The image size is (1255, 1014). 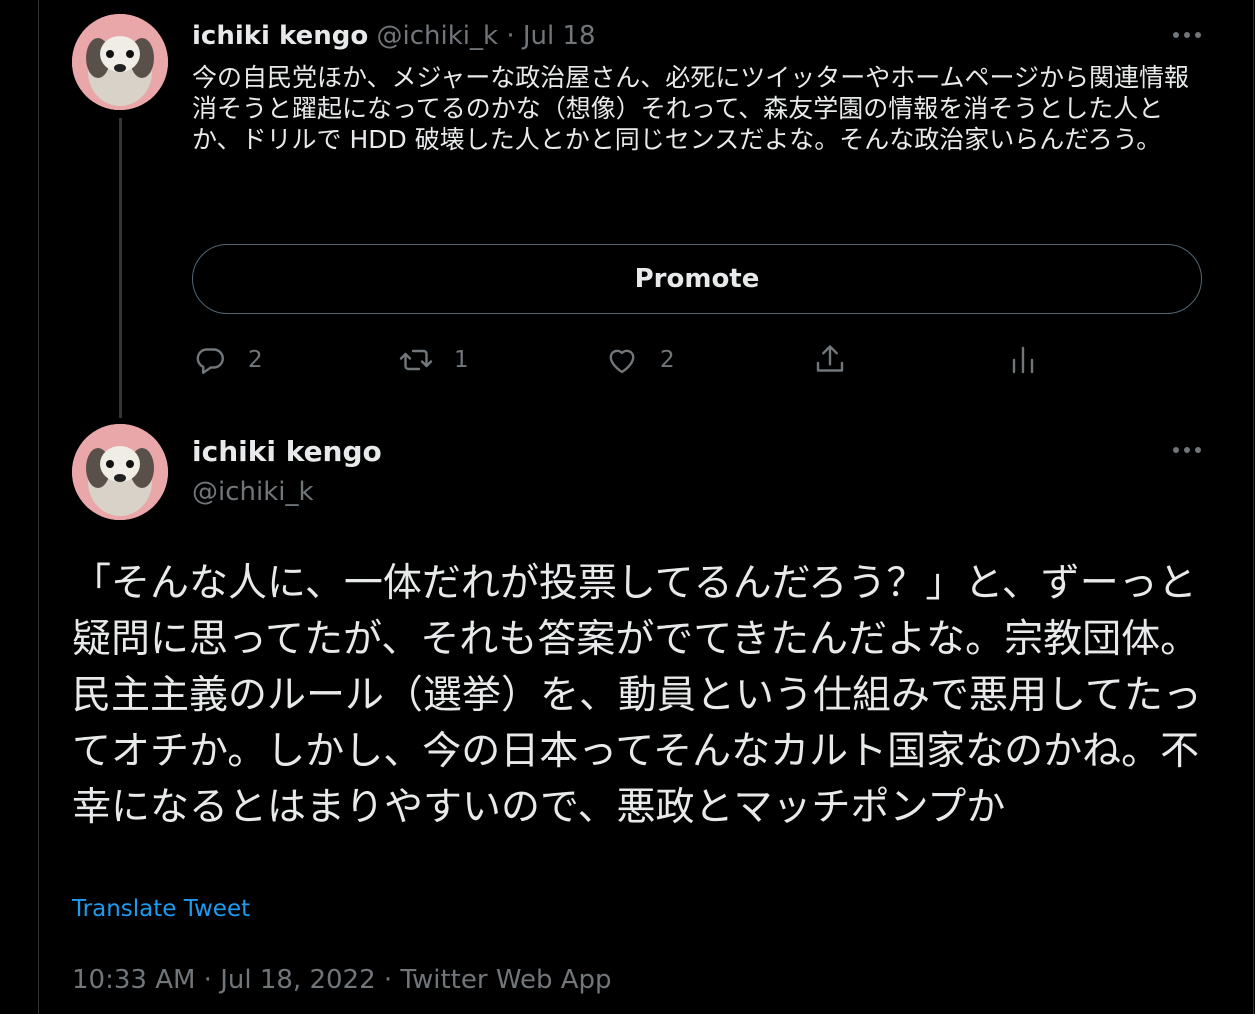 I want to click on like-count: 2, so click(x=667, y=360).